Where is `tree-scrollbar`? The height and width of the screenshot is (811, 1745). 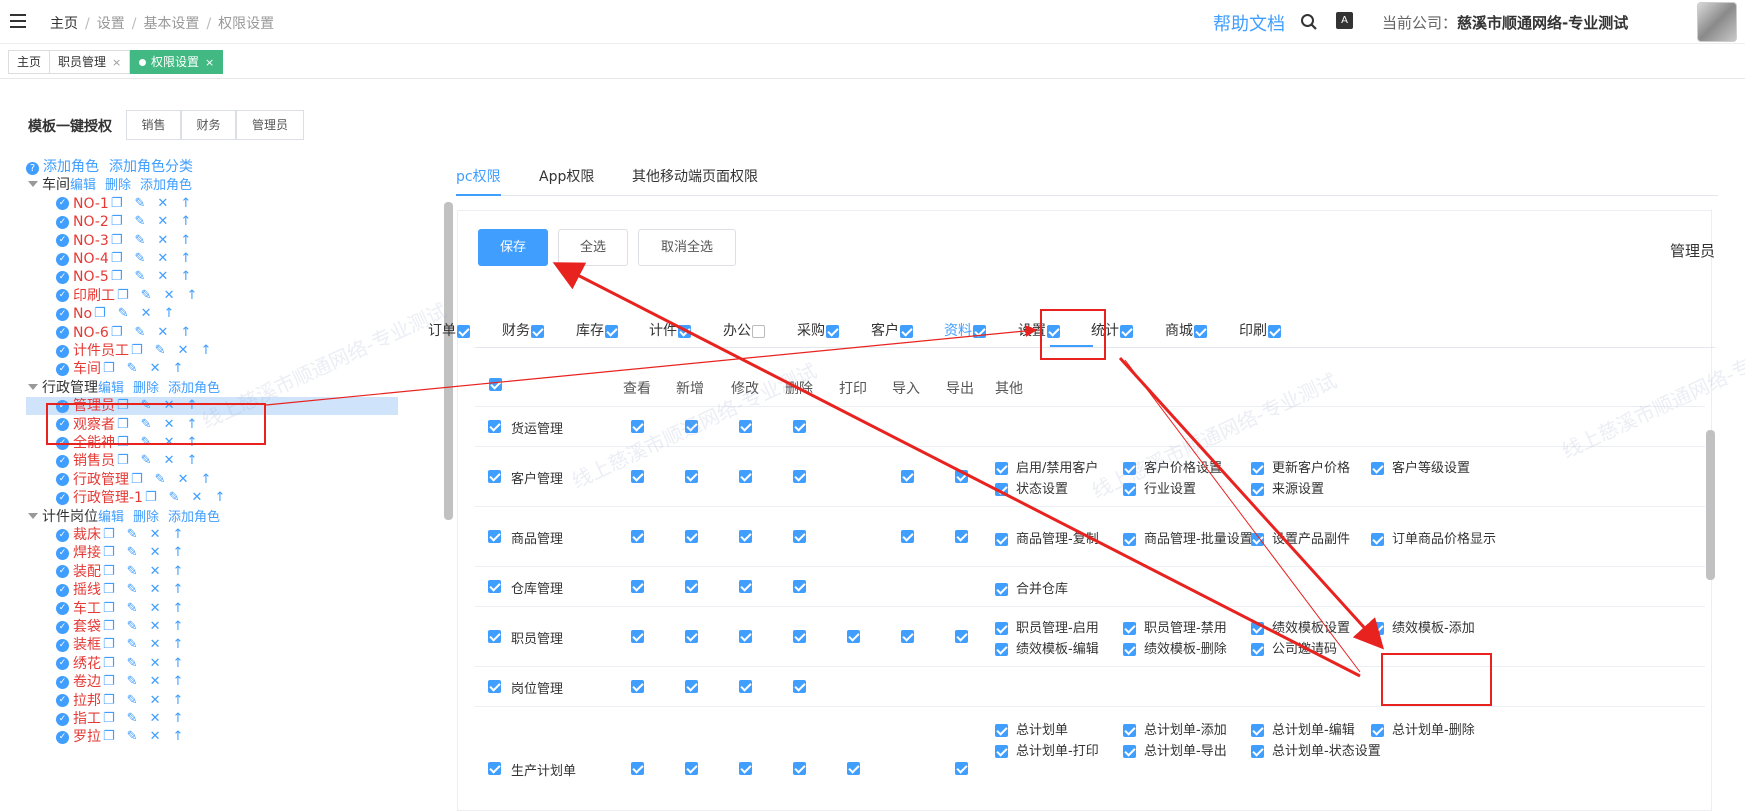
tree-scrollbar is located at coordinates (448, 485).